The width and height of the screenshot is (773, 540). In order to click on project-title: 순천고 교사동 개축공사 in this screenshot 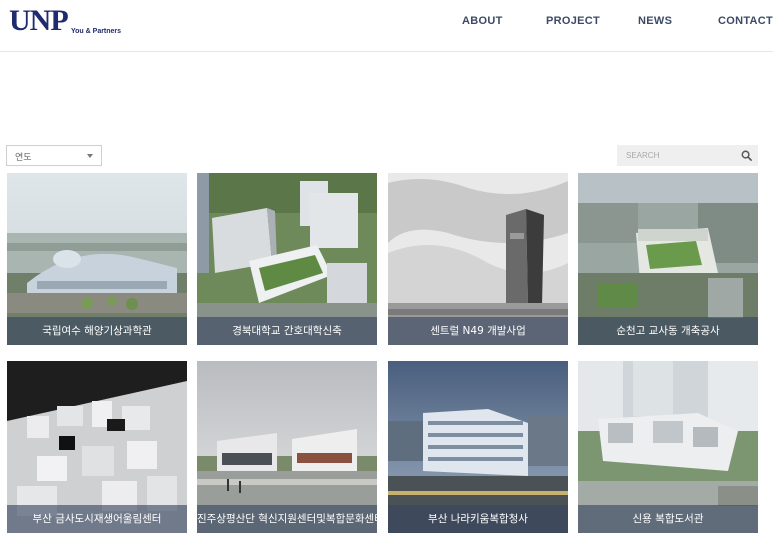, I will do `click(668, 331)`.